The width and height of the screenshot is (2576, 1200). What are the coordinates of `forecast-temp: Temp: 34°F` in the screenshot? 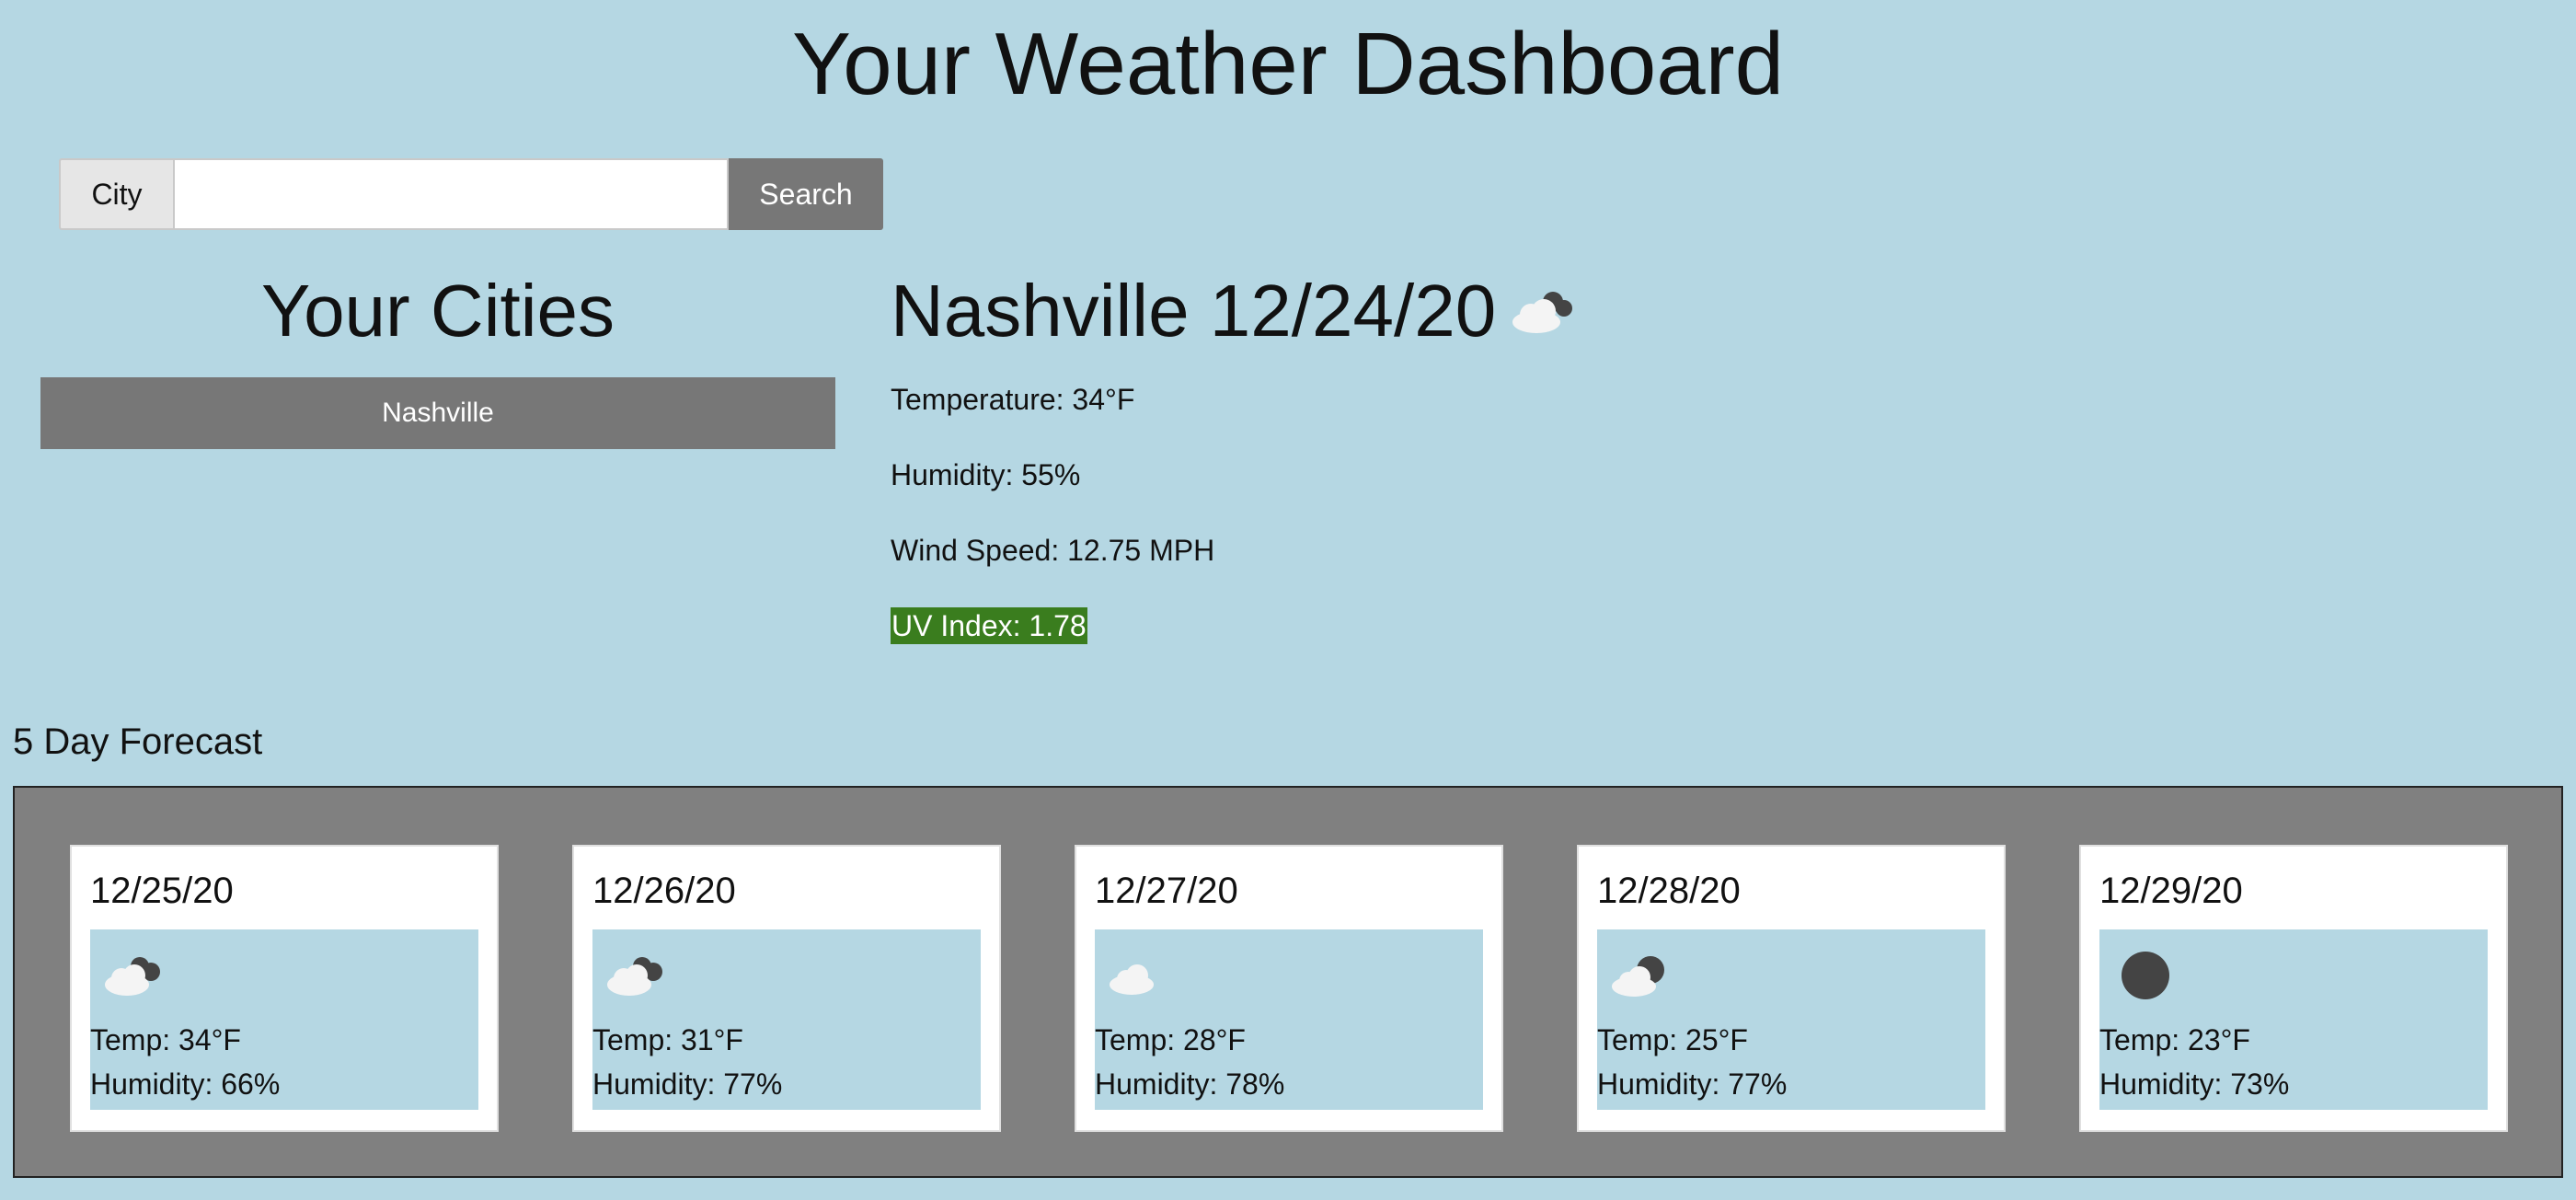 It's located at (165, 1039).